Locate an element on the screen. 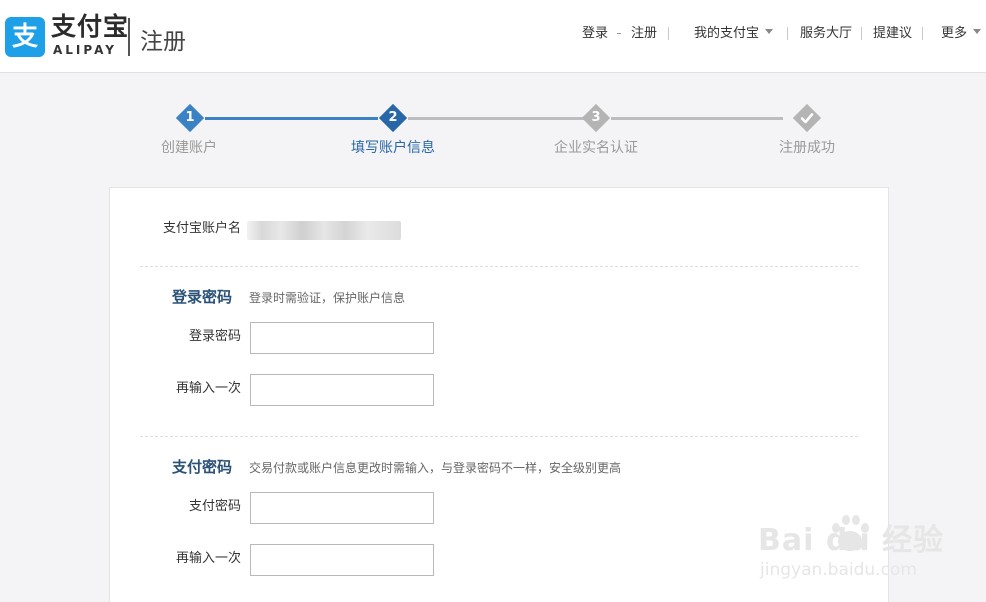  nav-login: 登录 is located at coordinates (595, 34).